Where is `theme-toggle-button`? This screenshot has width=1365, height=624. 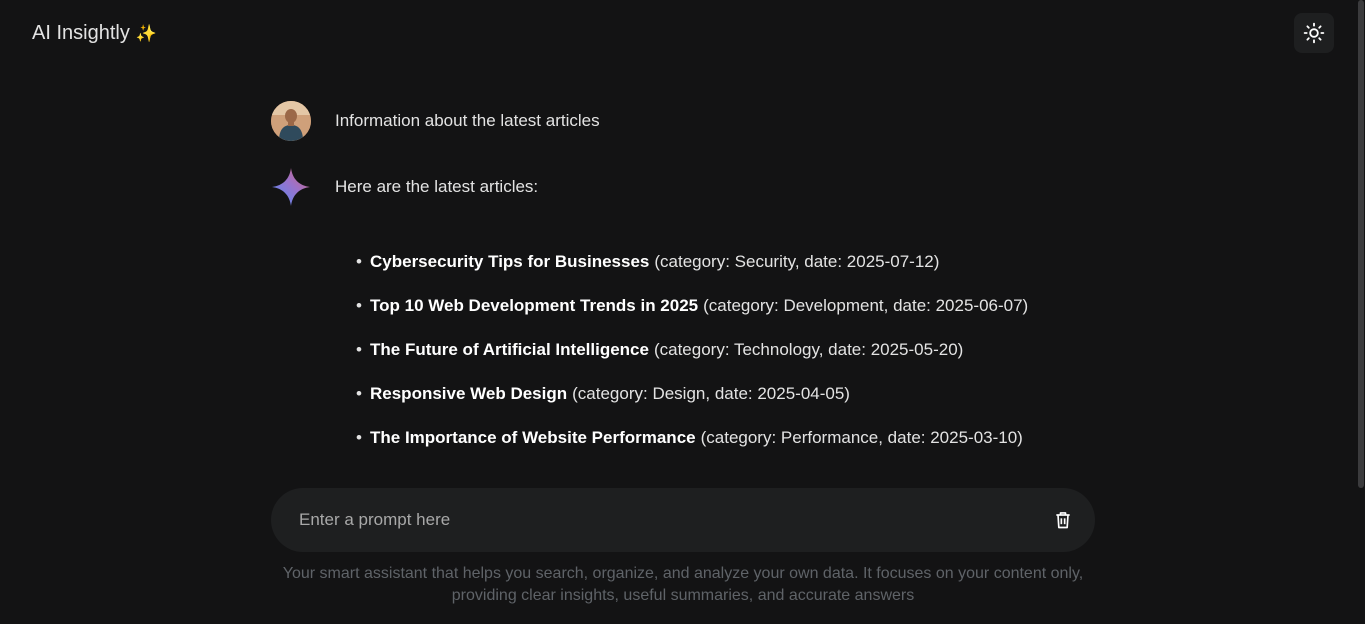 theme-toggle-button is located at coordinates (1314, 33).